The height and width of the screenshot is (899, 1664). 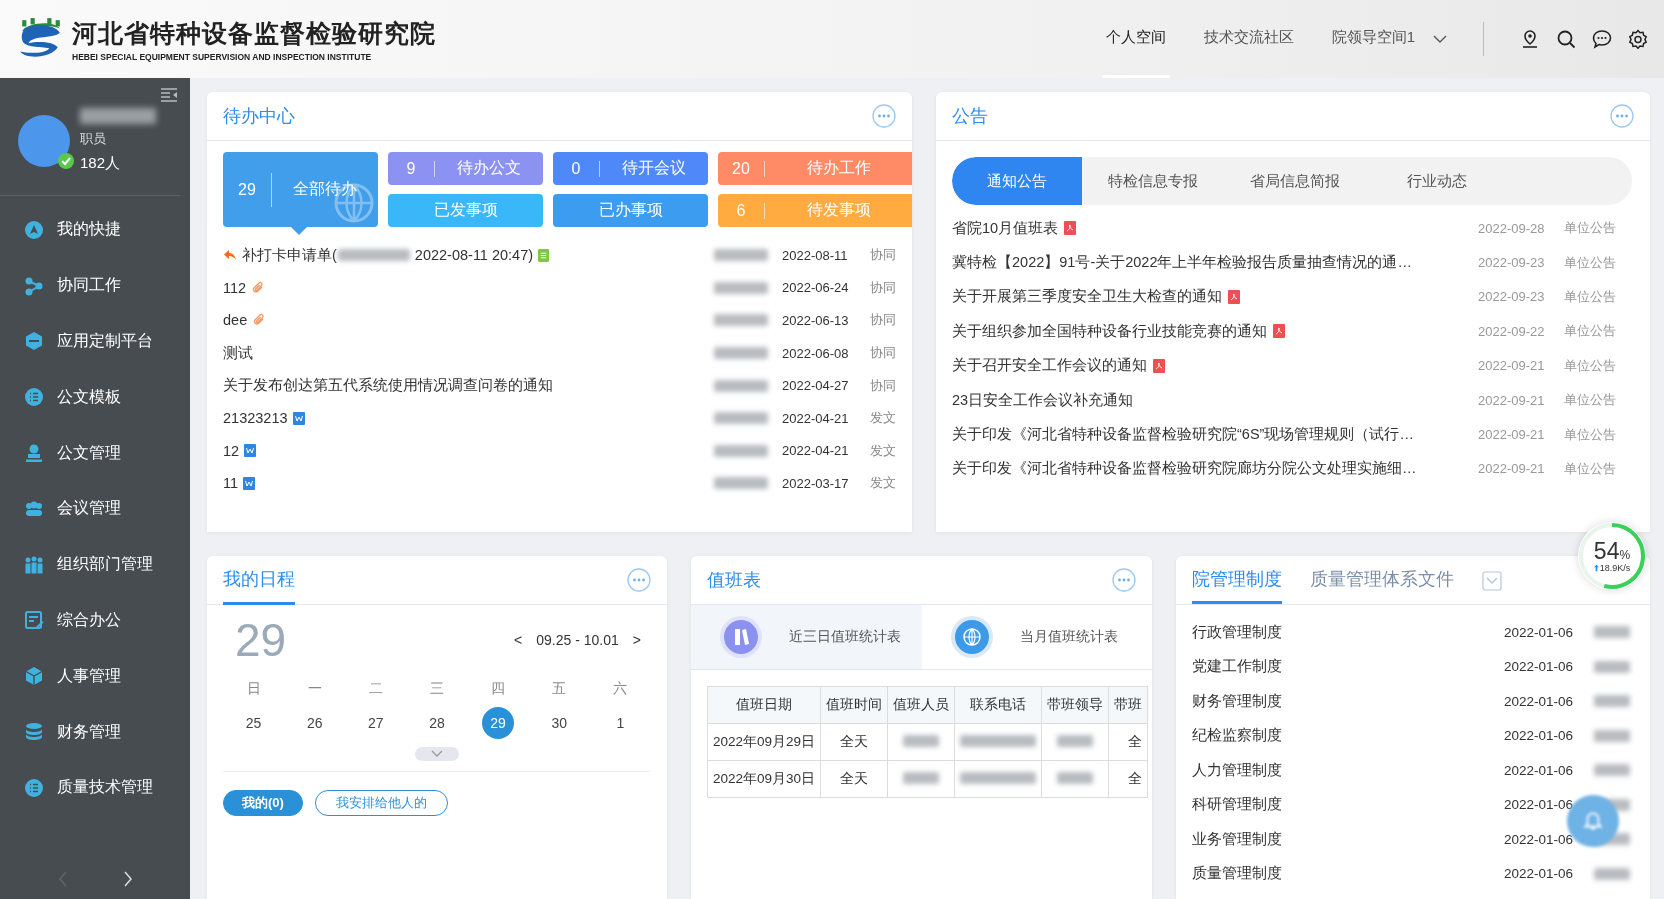 I want to click on todo-row: 补打卡申请单( 2022-08-11 20:47) 2022-08-11 协同, so click(x=559, y=255).